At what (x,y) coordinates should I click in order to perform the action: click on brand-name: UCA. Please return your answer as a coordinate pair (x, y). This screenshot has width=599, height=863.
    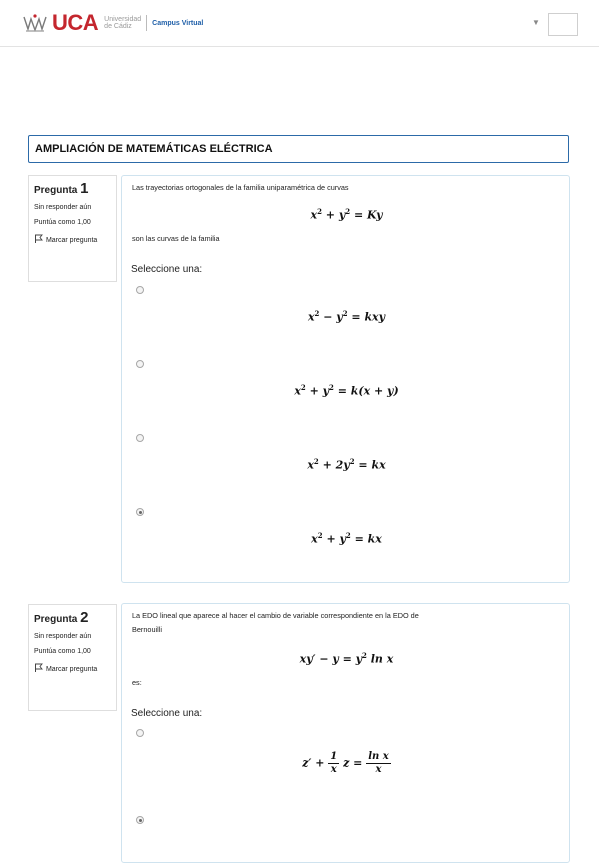
    Looking at the image, I should click on (75, 22).